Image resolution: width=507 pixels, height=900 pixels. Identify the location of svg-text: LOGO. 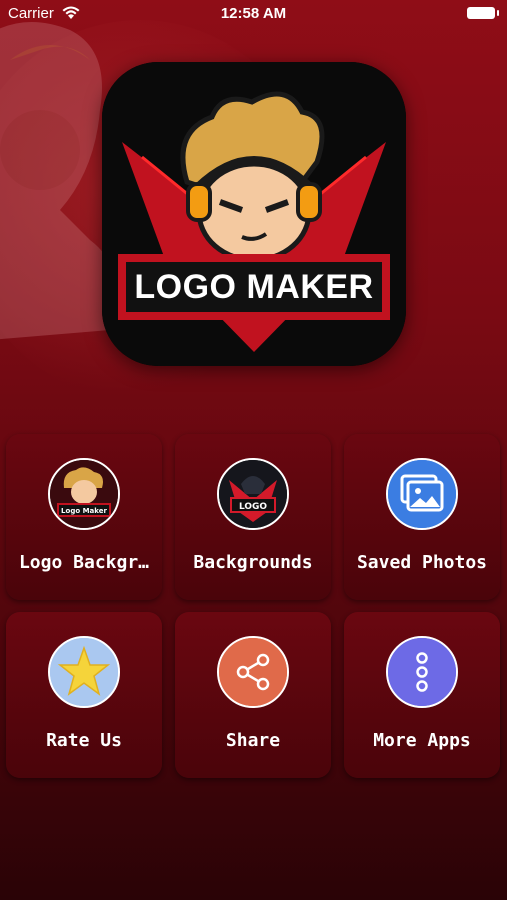
(253, 507).